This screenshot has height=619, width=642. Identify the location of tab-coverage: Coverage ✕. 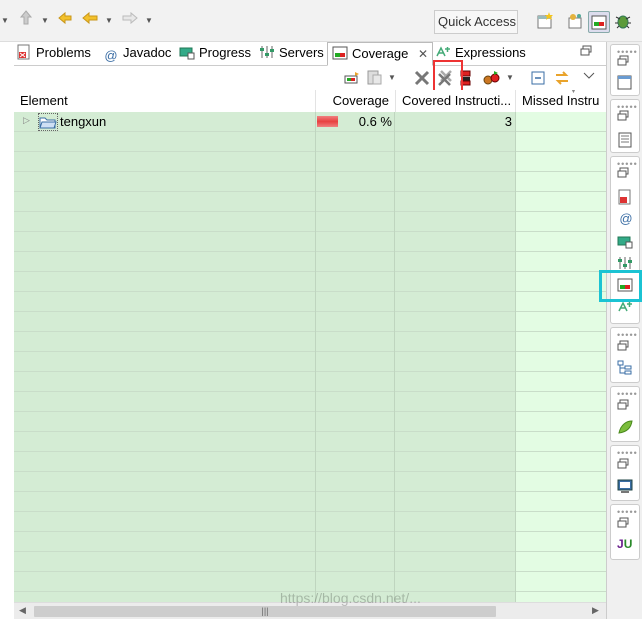
(380, 54).